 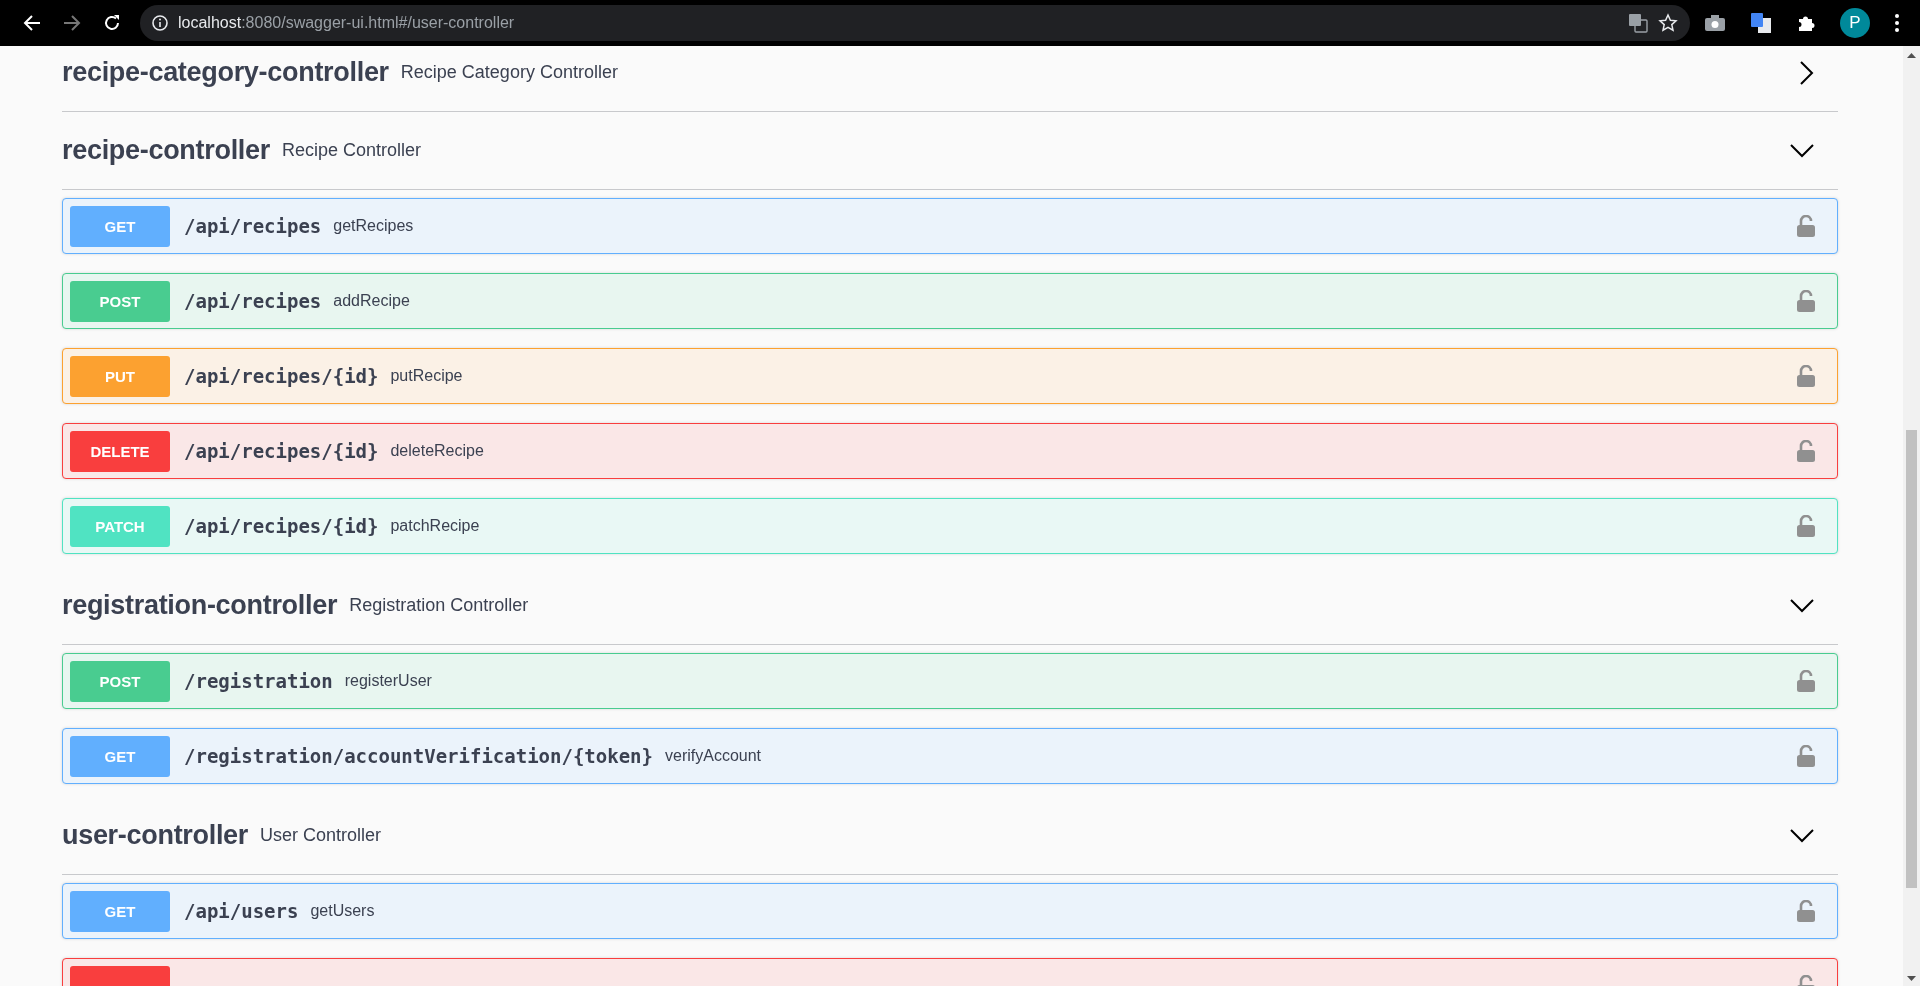 I want to click on method-label: PUT, so click(x=120, y=376).